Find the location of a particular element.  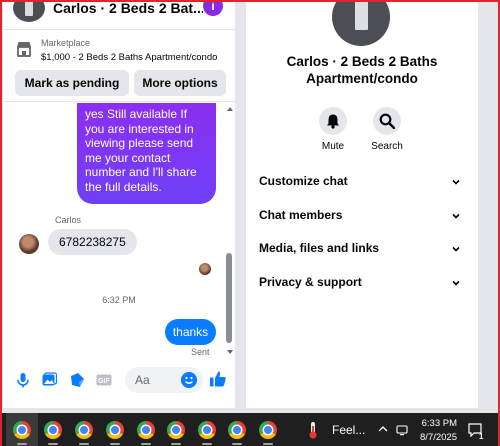

scroll-down-arrow is located at coordinates (230, 352).